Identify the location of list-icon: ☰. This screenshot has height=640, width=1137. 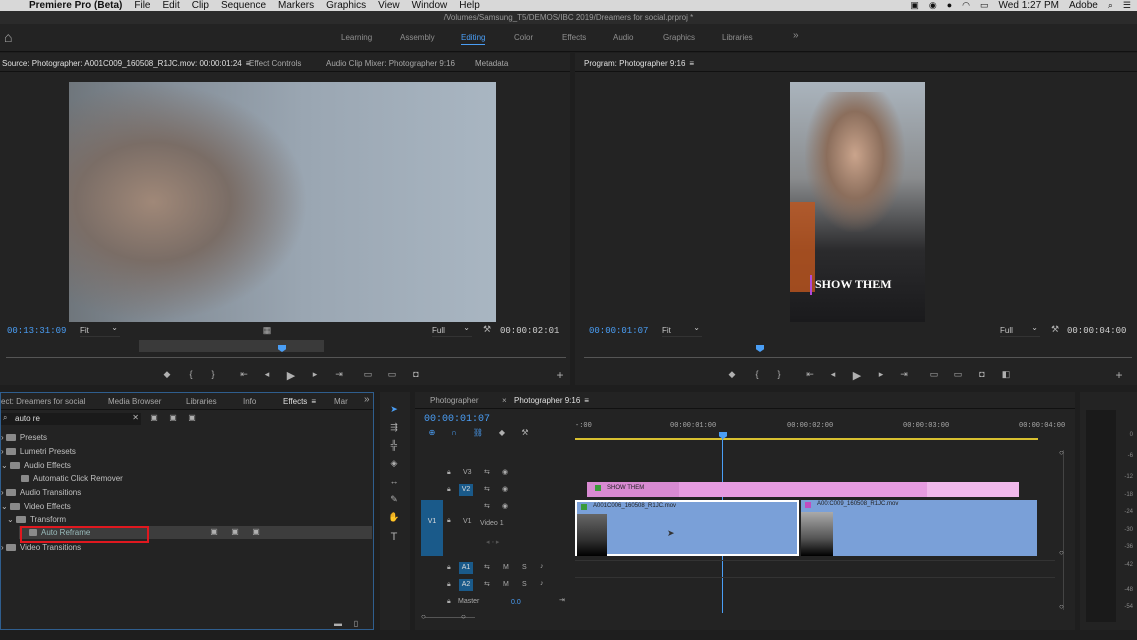
(1127, 5).